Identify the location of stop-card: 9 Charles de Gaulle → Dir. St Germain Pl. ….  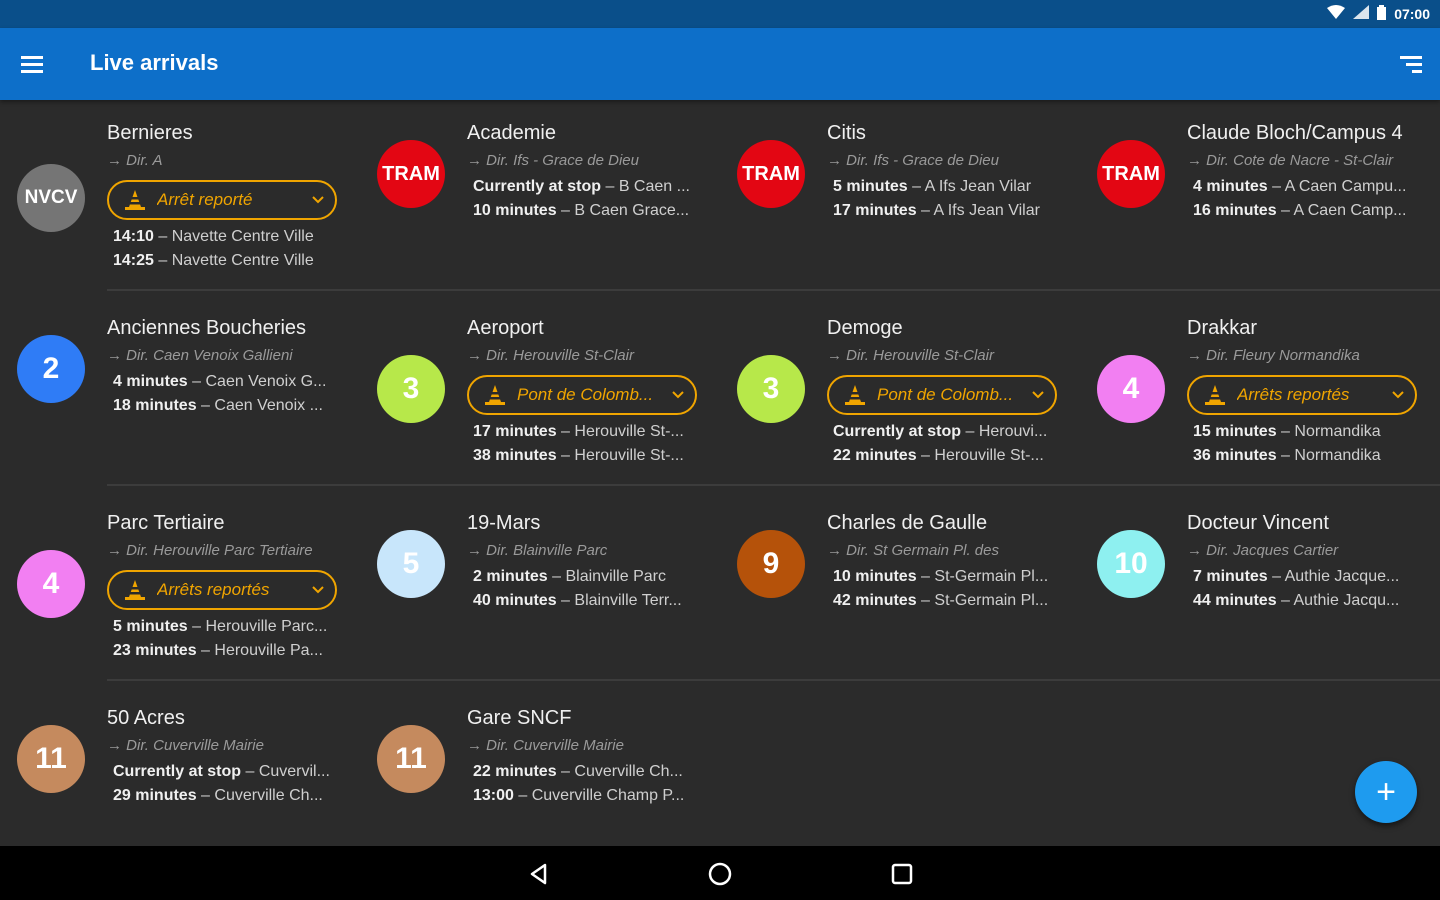
(900, 587).